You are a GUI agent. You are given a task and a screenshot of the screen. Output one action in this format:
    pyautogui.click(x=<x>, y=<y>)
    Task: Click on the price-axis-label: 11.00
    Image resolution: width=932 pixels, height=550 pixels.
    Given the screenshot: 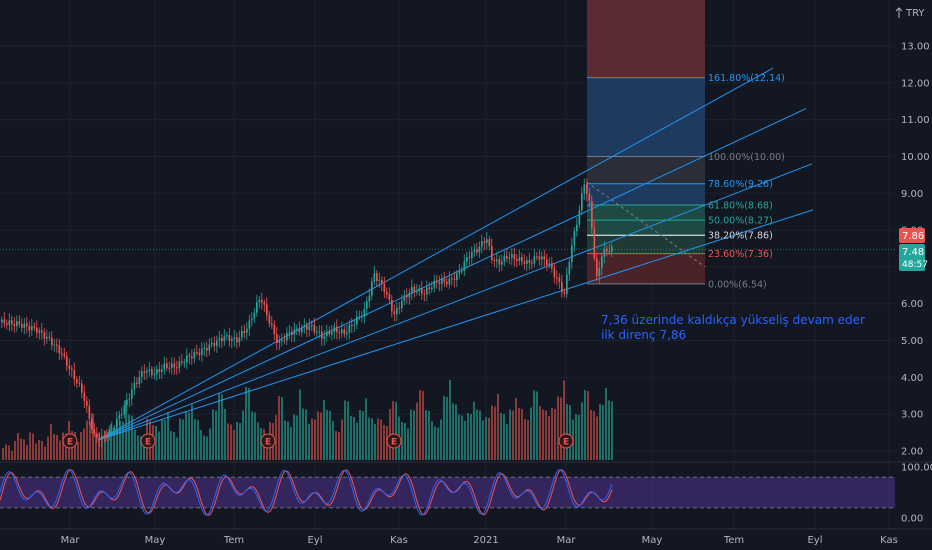 What is the action you would take?
    pyautogui.click(x=915, y=120)
    